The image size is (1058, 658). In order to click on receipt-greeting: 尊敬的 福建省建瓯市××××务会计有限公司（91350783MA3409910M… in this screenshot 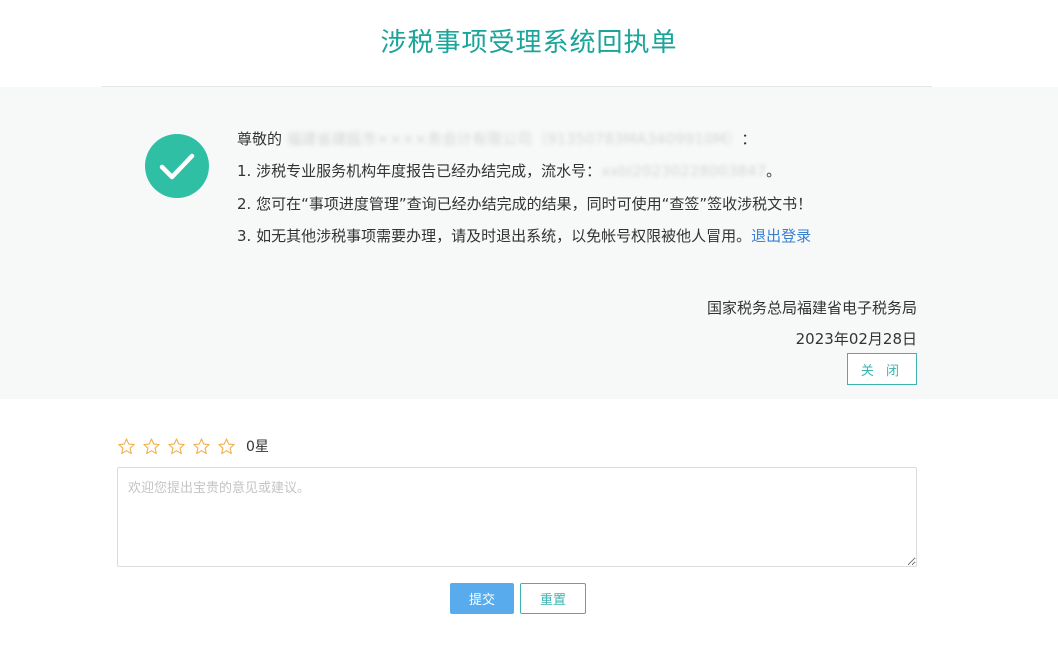, I will do `click(496, 139)`.